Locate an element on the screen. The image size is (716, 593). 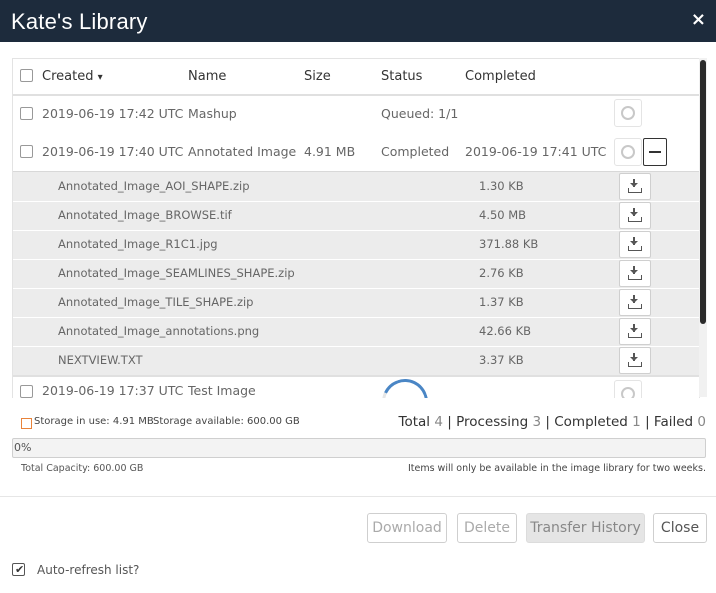
storage-in-use: Storage in use: 4.91 MB is located at coordinates (94, 421).